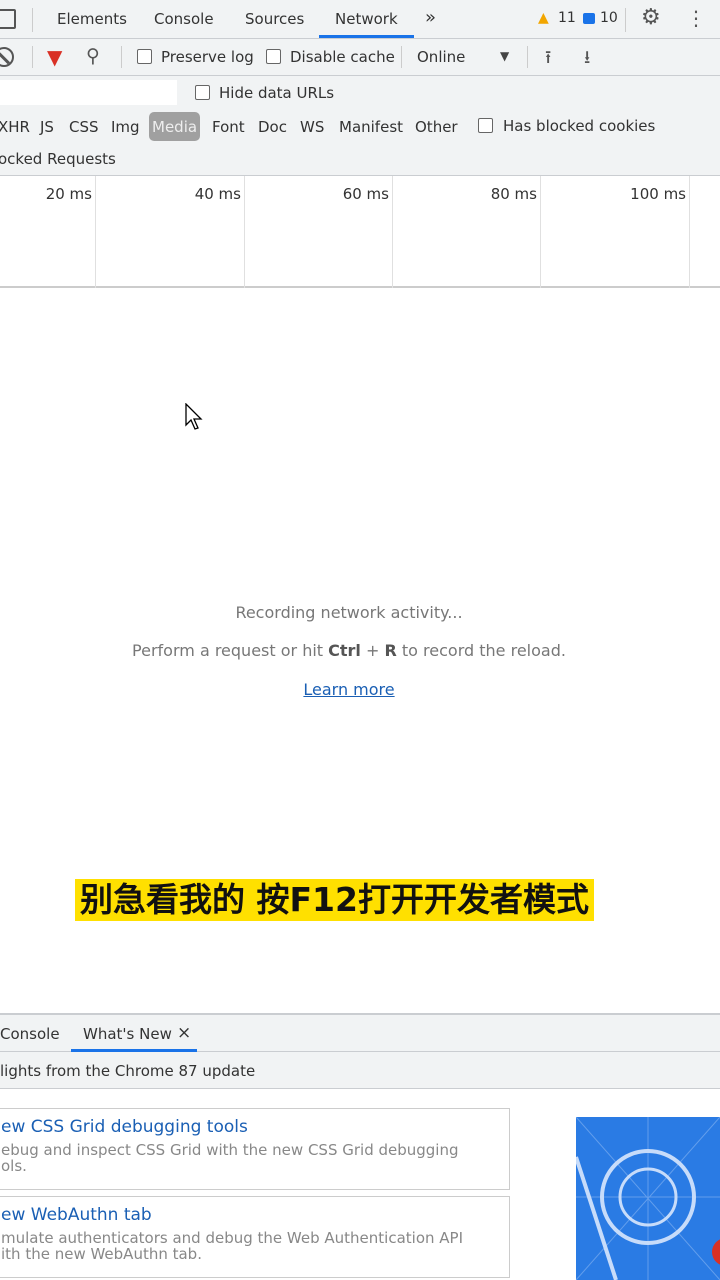 The width and height of the screenshot is (720, 1280). What do you see at coordinates (360, 232) in the screenshot?
I see `timeline-overview: 20 ms 40 ms 60 ms 80 ms 100 ms` at bounding box center [360, 232].